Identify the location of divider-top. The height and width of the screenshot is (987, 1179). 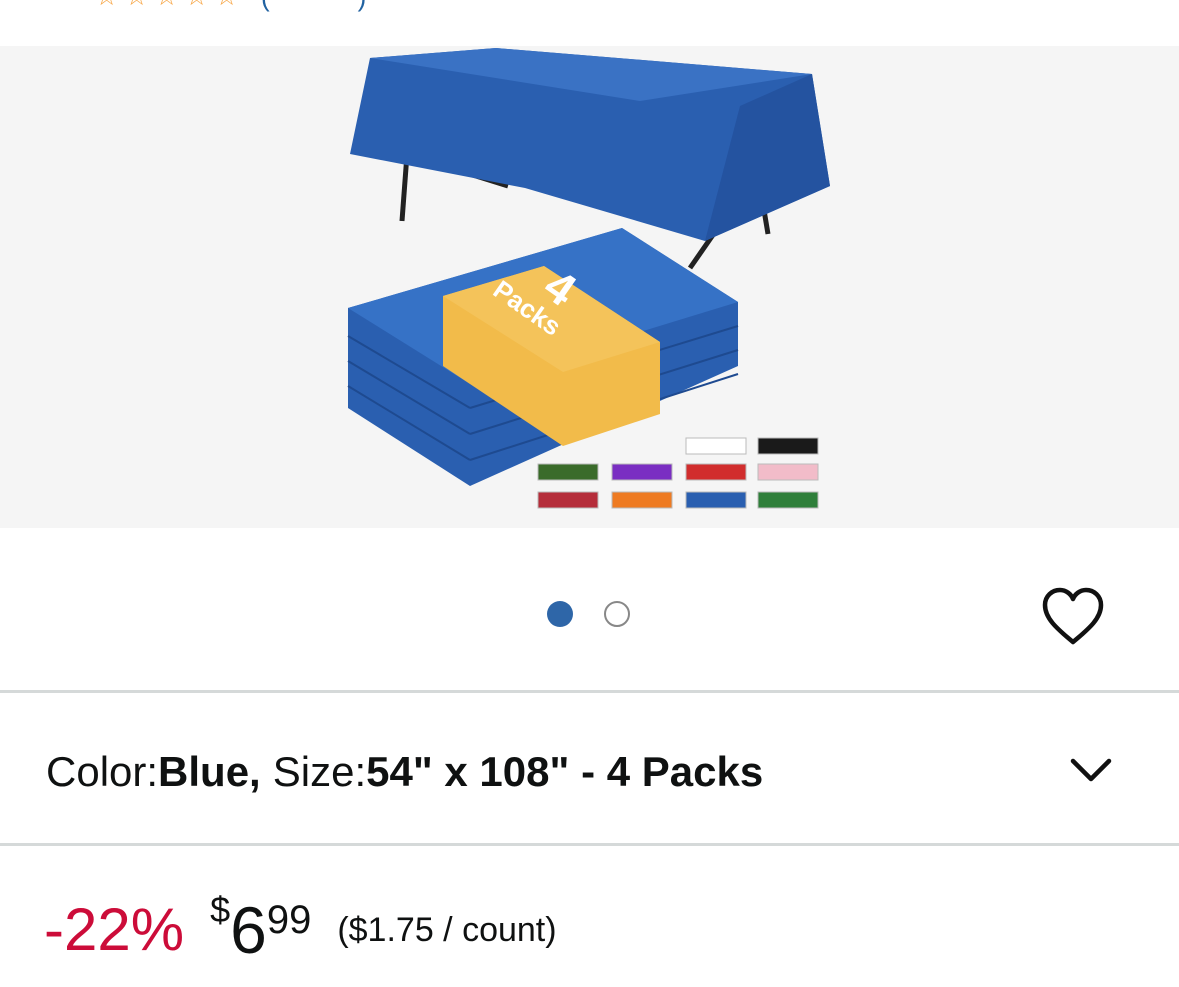
(589, 691).